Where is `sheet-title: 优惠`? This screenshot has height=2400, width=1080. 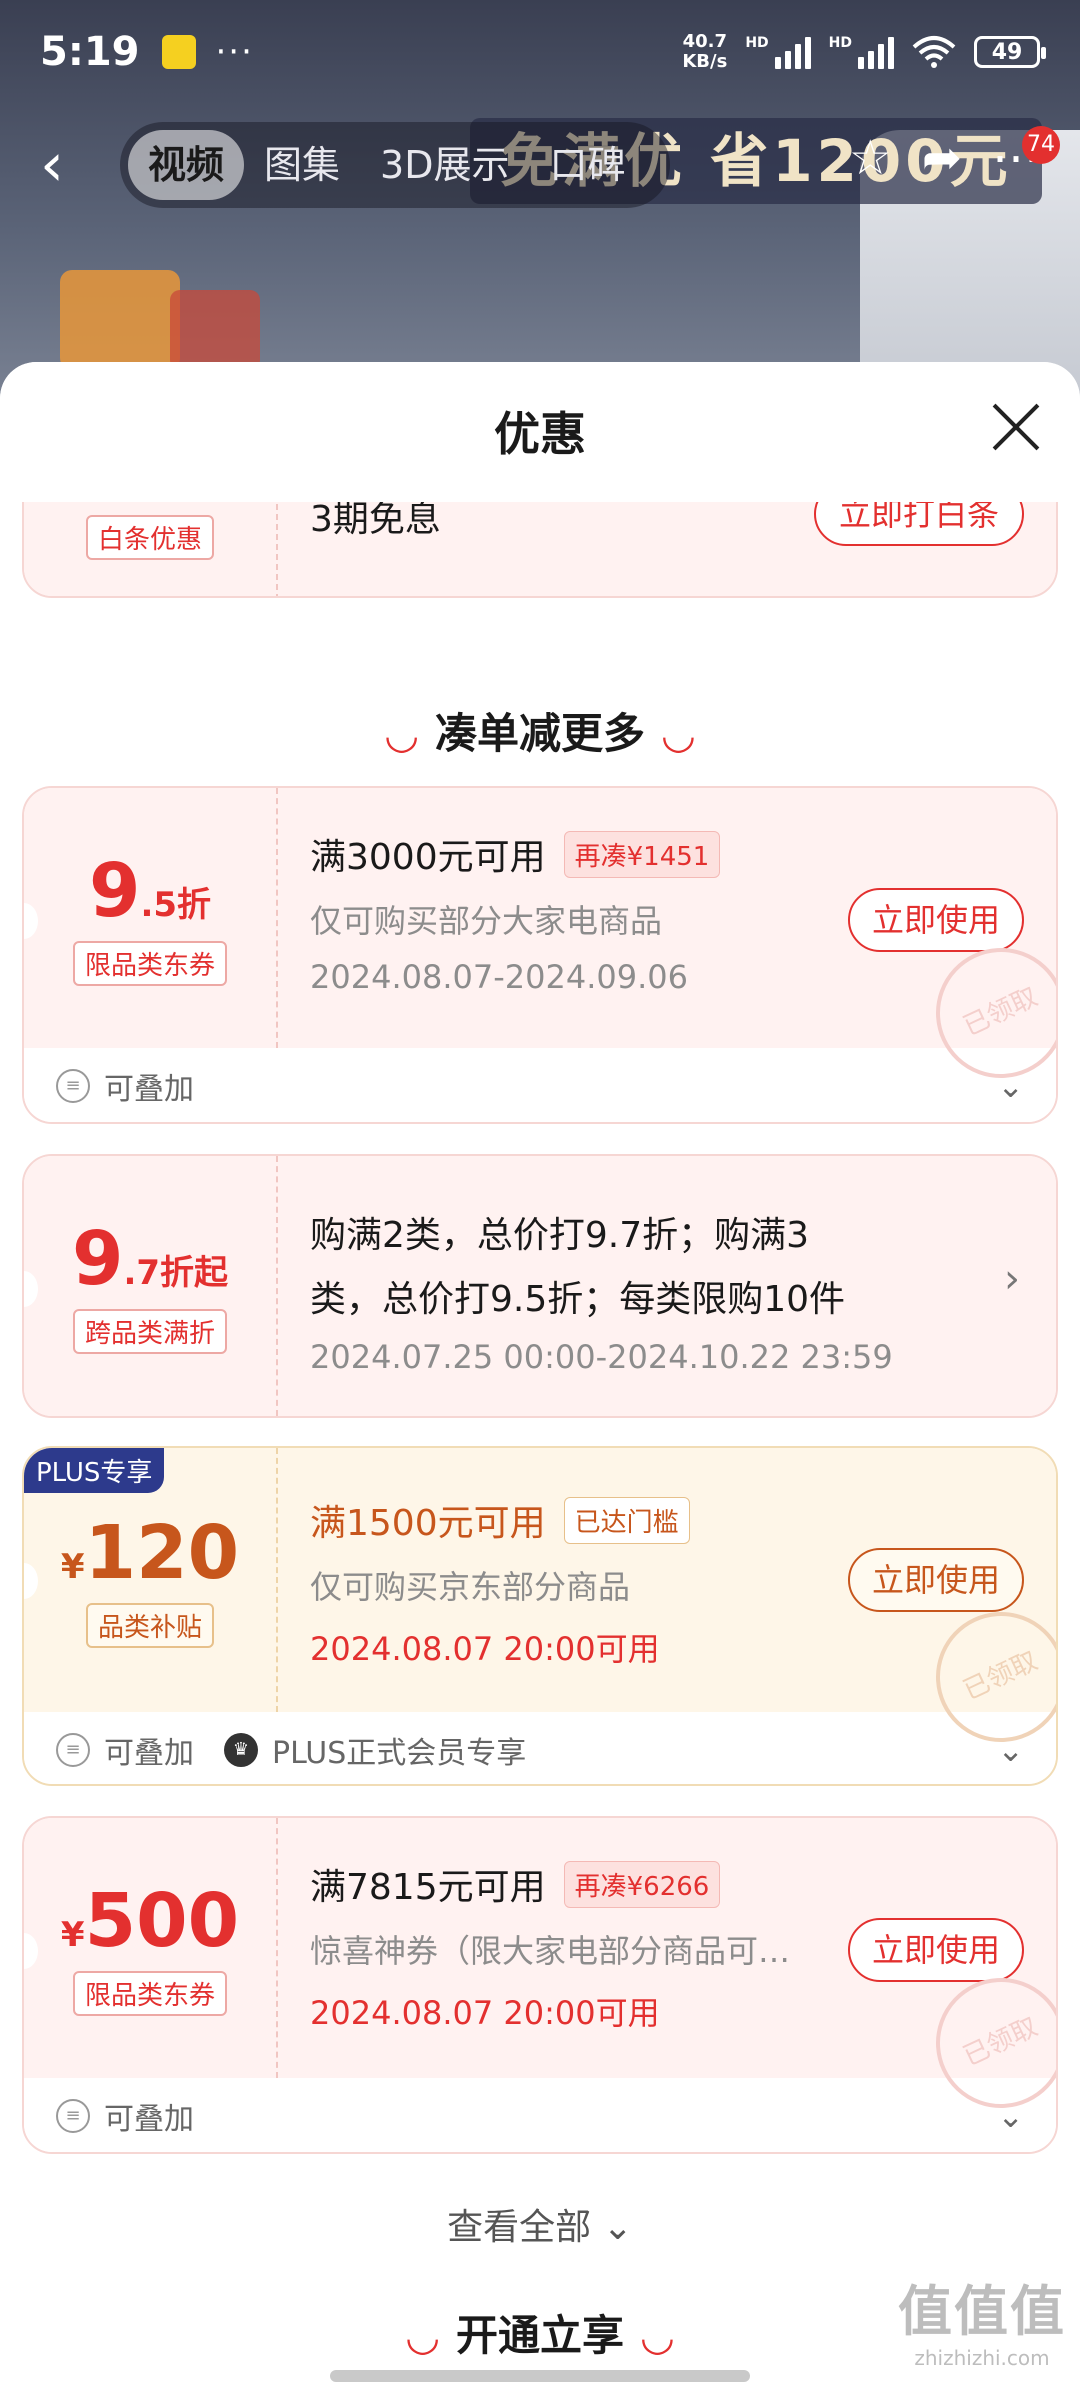
sheet-title: 优惠 is located at coordinates (540, 434).